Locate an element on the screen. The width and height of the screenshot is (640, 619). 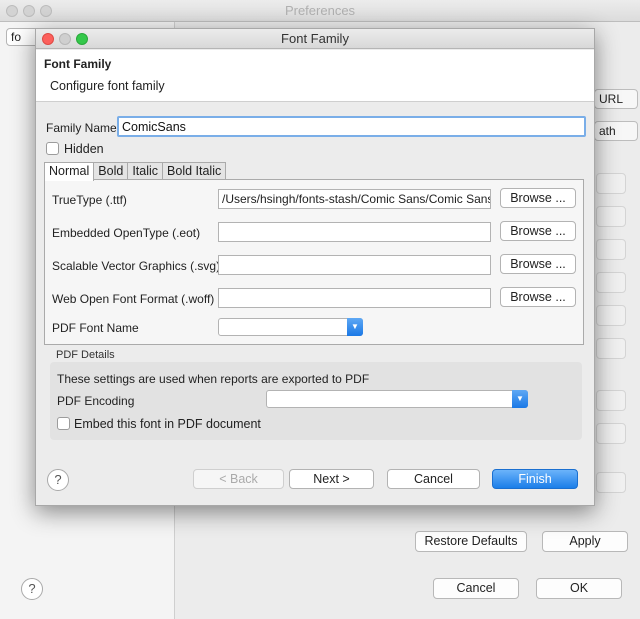
preferences-titlebar: Preferences is located at coordinates (320, 11).